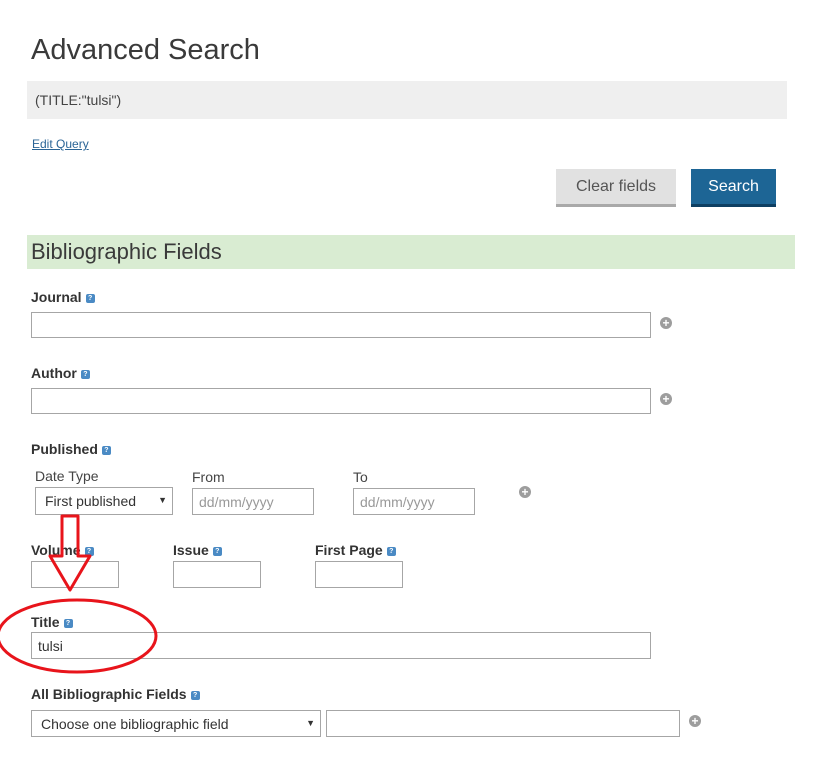 The image size is (827, 772). I want to click on bib-field-select: Choose one bibliographic field ▼, so click(176, 723).